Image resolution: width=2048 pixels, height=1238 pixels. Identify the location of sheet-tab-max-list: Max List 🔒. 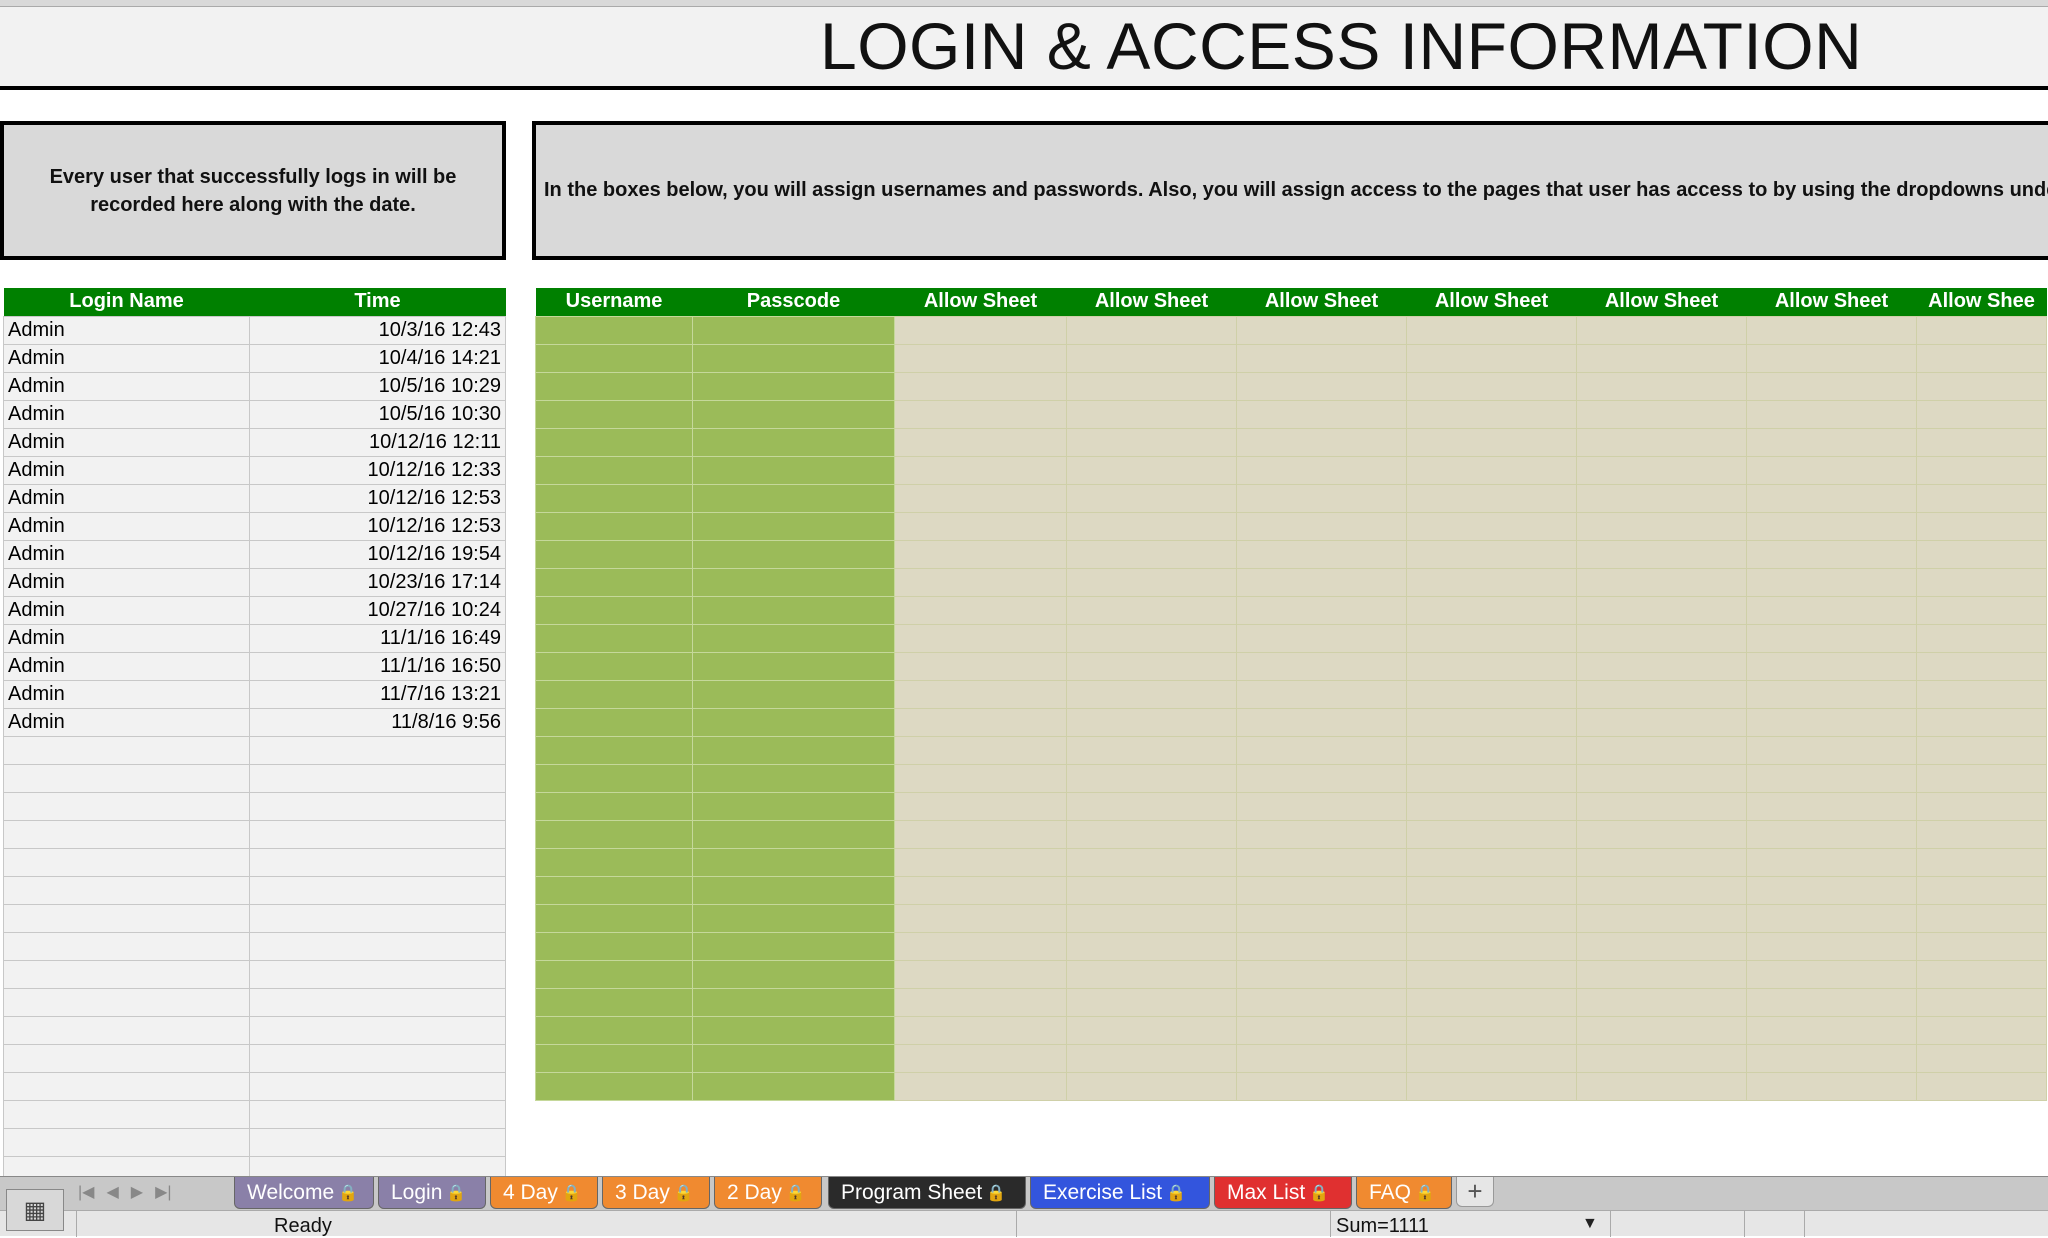
(1283, 1193).